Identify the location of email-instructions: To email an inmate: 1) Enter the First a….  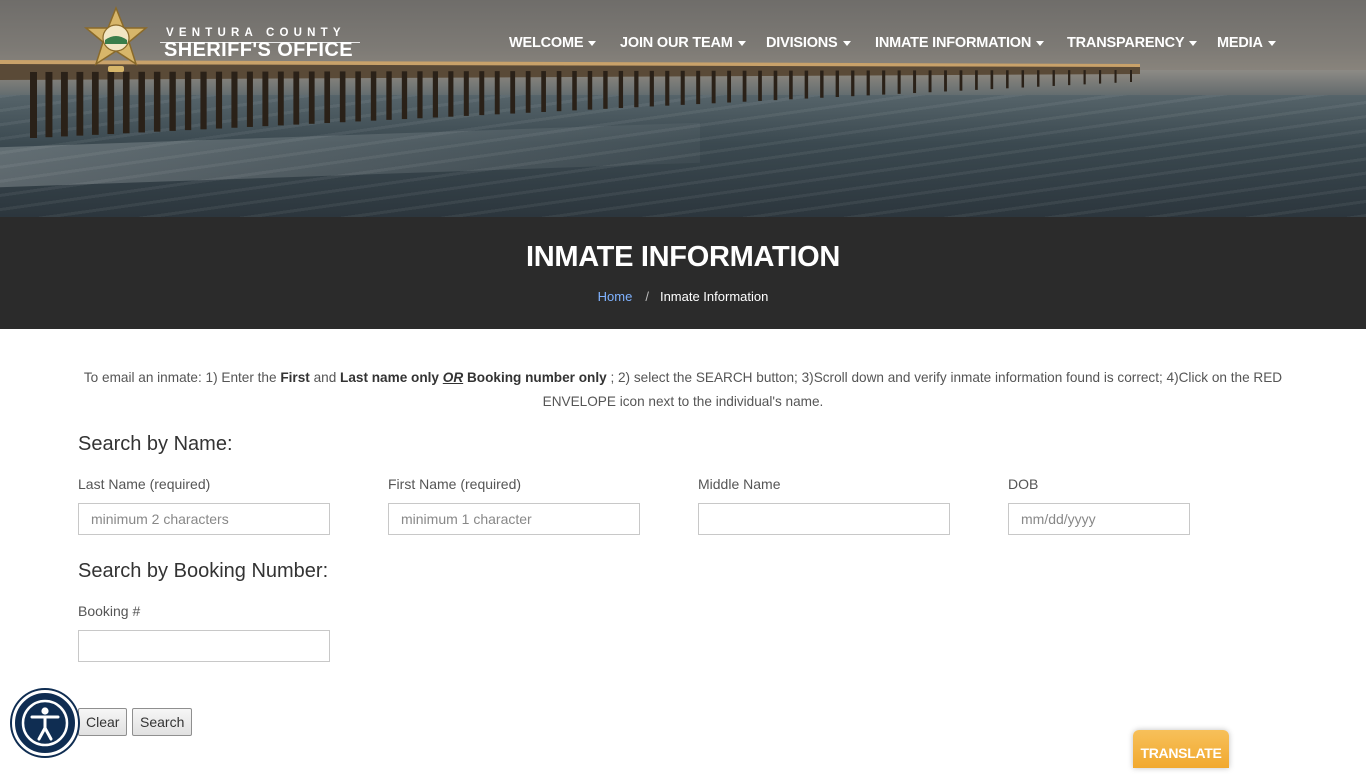
(683, 390).